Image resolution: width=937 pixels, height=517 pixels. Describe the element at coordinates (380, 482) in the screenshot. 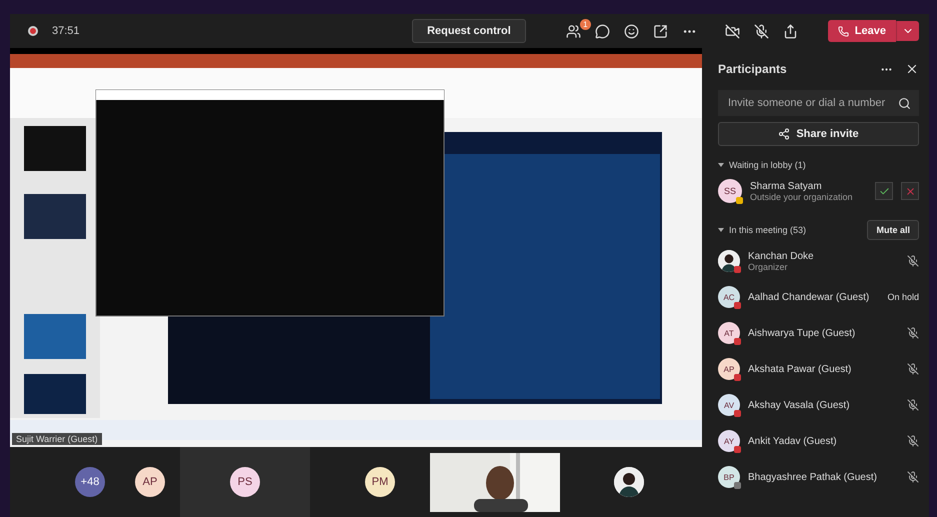

I see `avatar: PM` at that location.